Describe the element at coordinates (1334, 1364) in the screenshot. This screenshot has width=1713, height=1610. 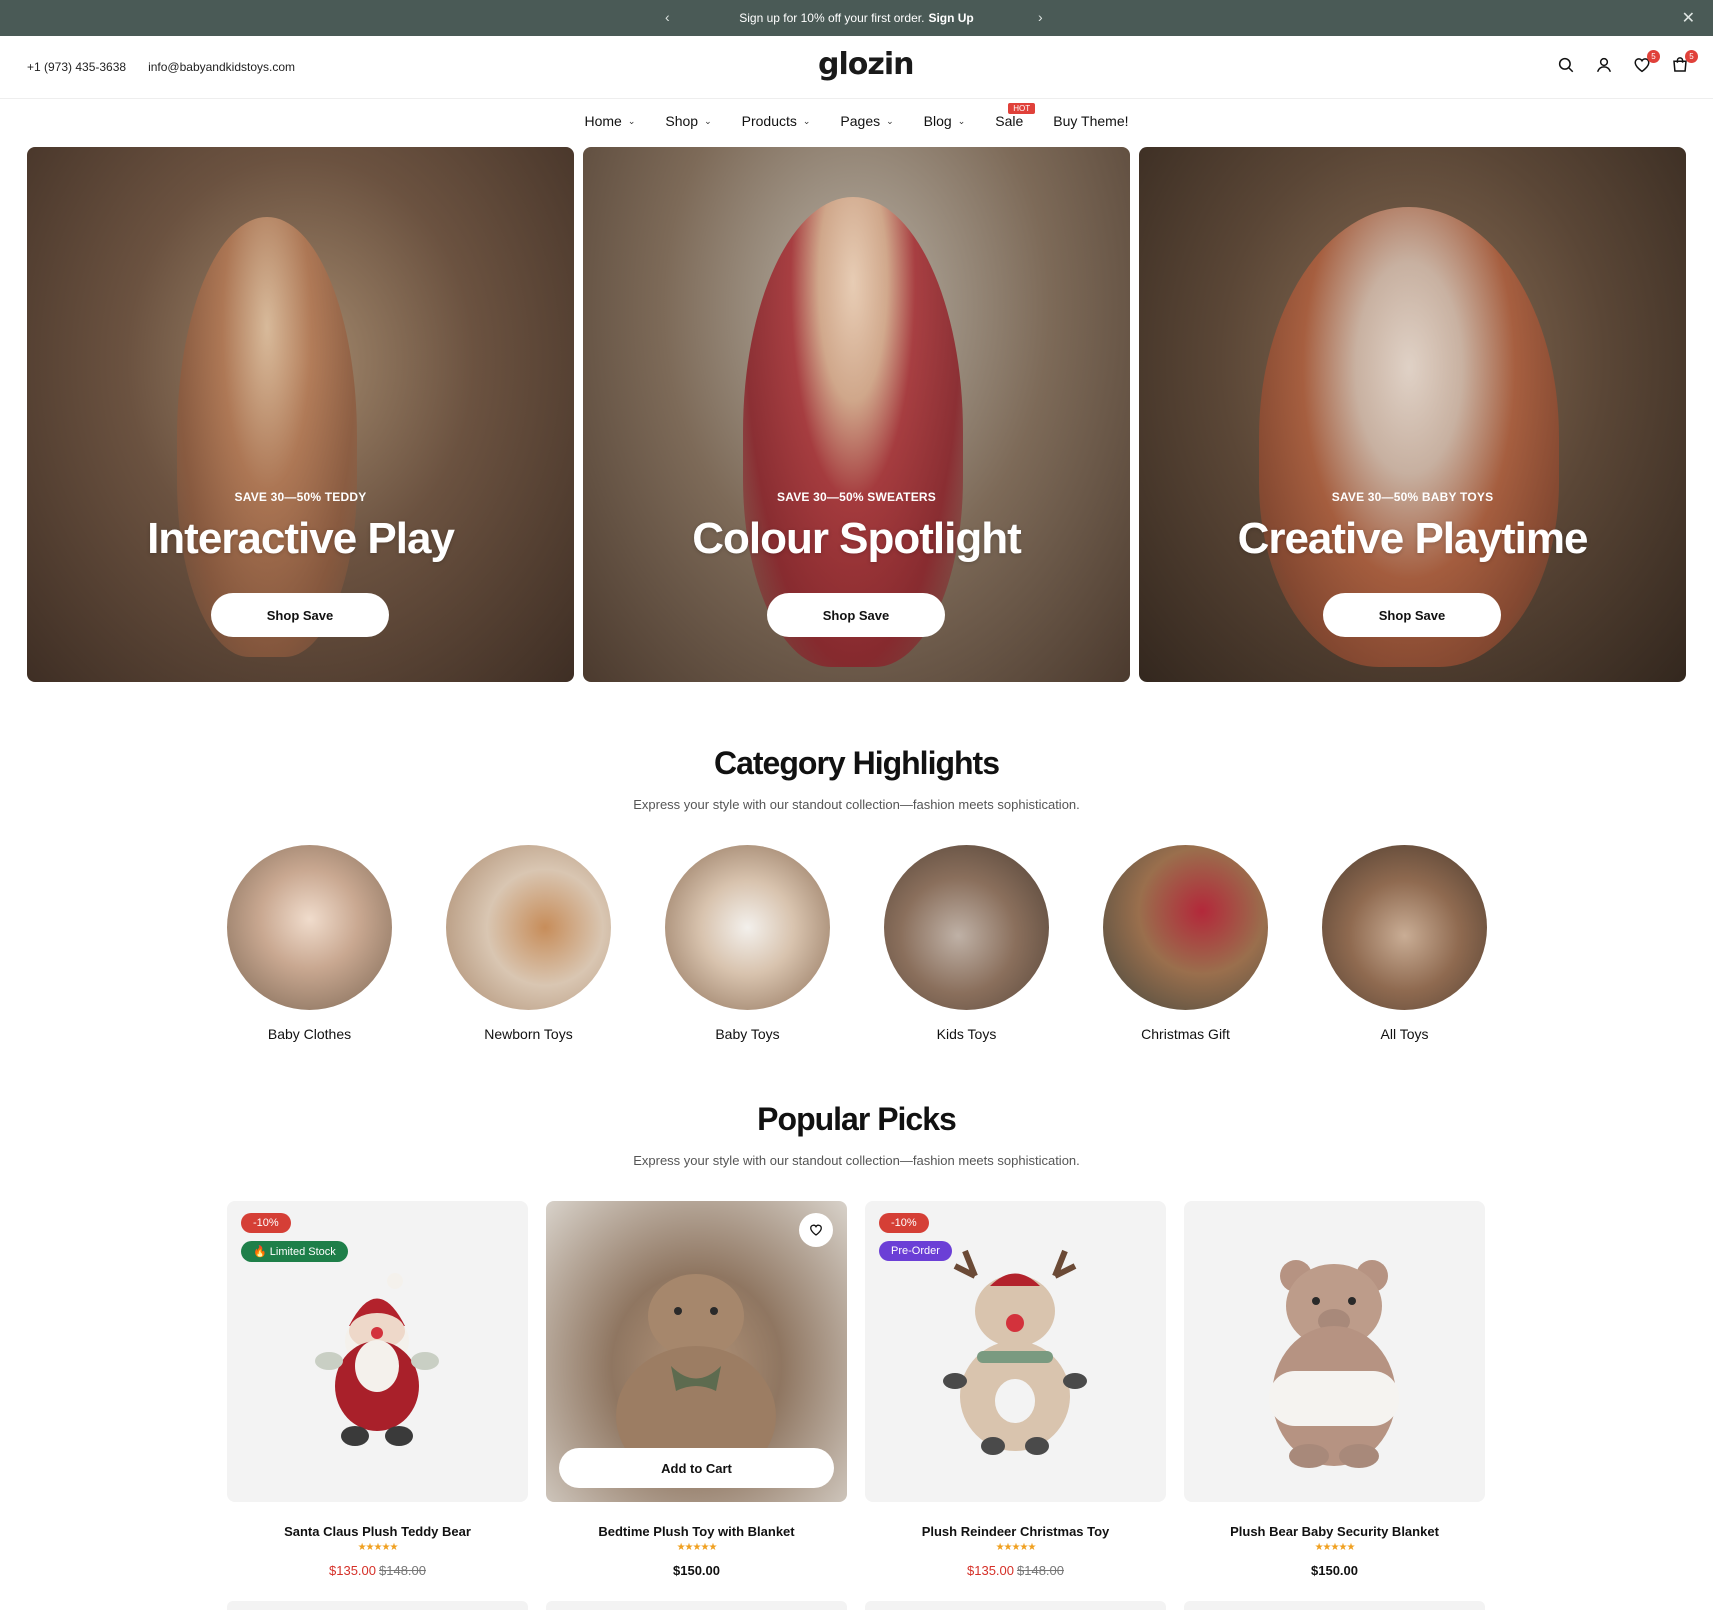
I see `bear-blanket-illustration` at that location.